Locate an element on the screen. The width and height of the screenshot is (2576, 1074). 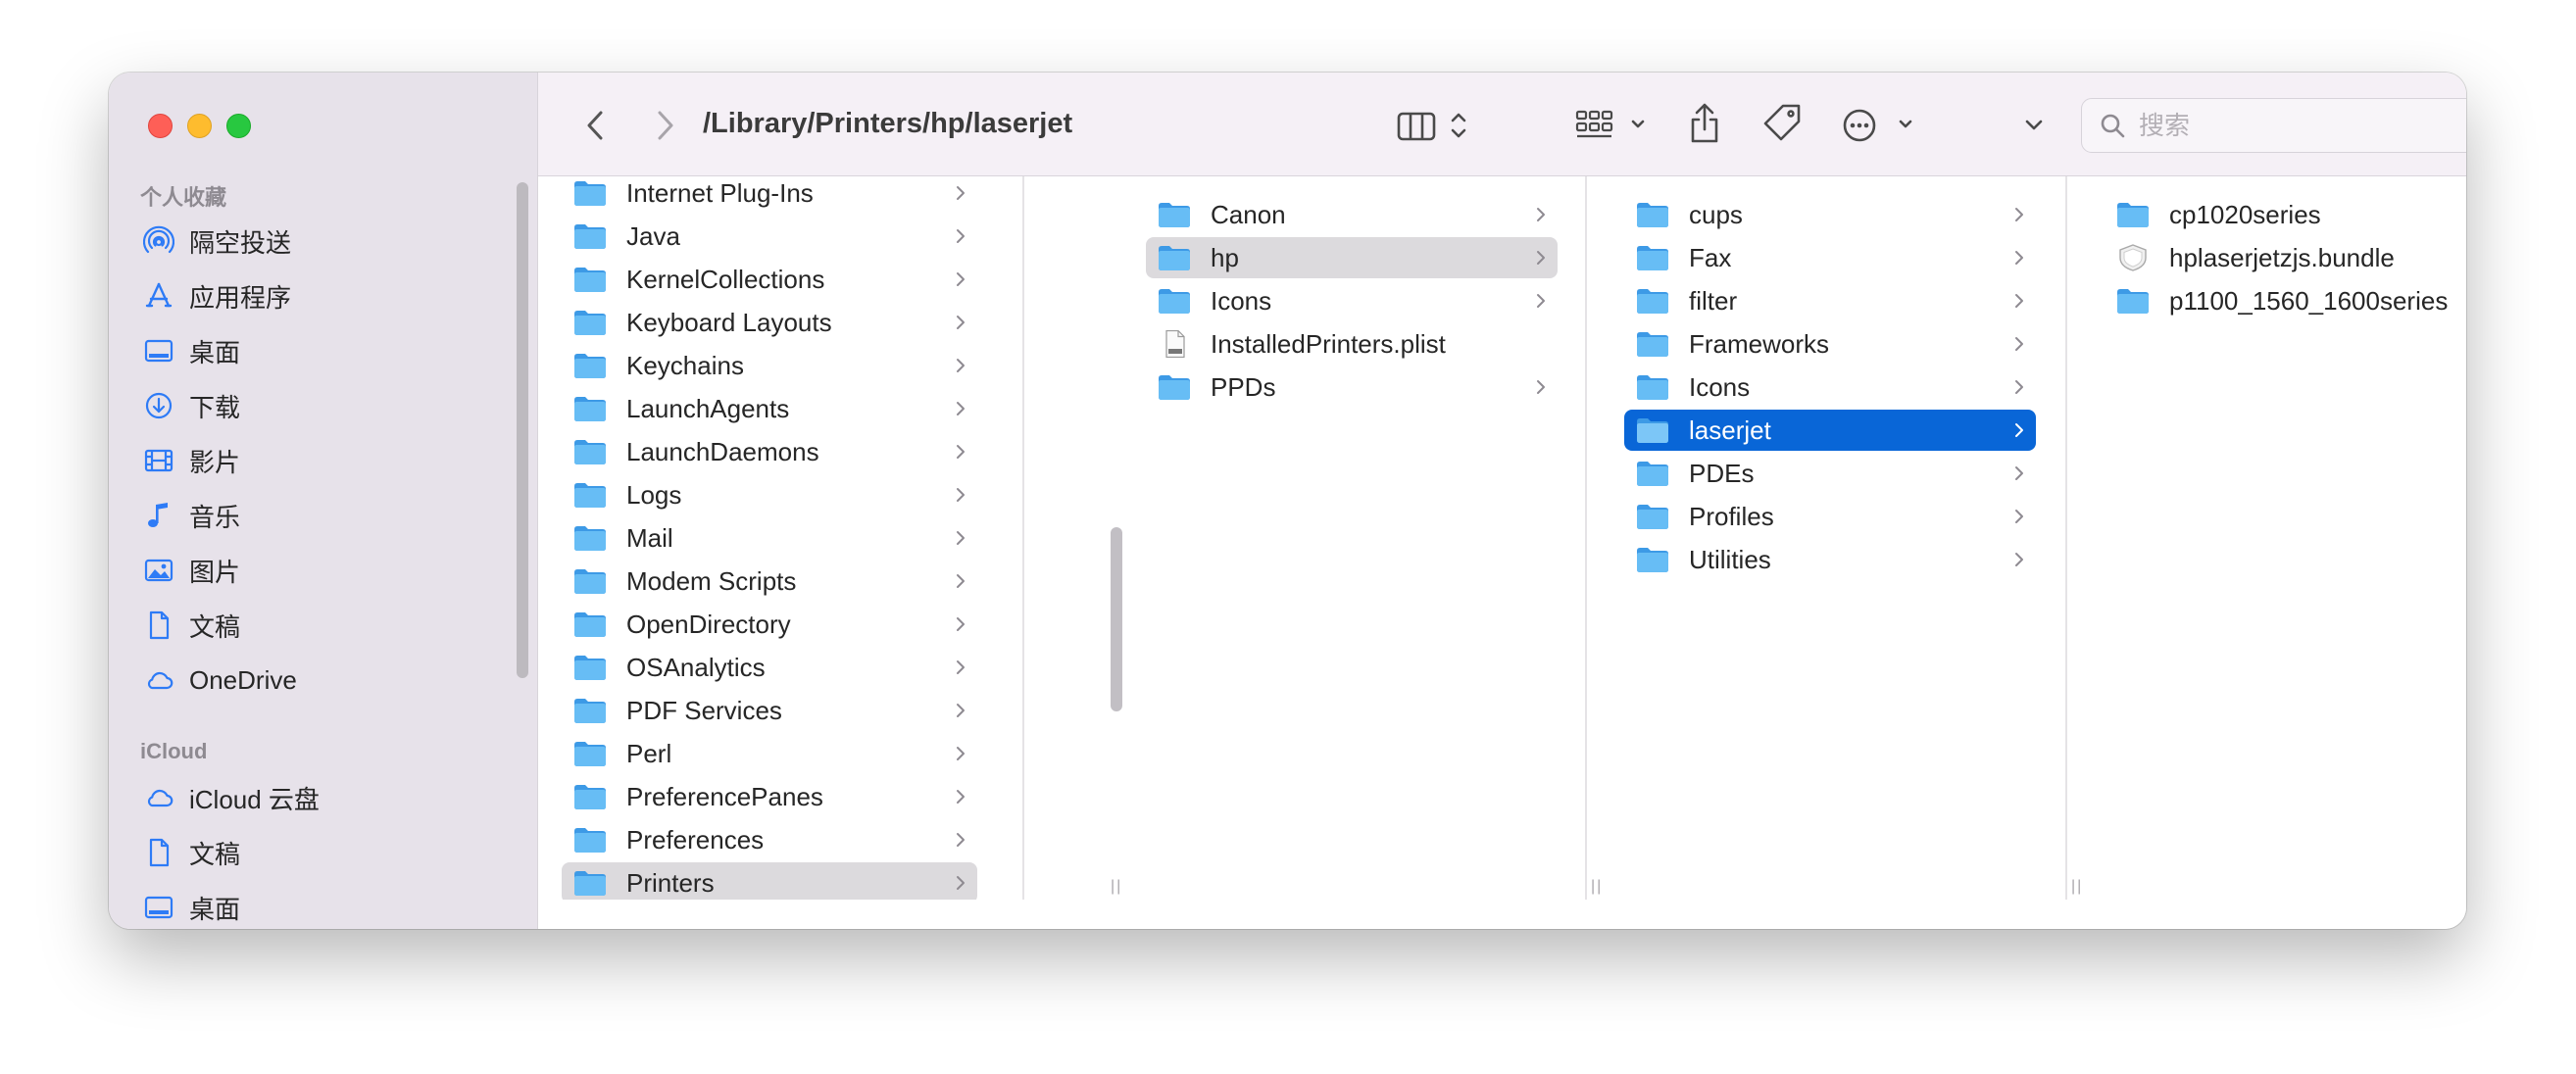
folder-row: OpenDirectory is located at coordinates (769, 624).